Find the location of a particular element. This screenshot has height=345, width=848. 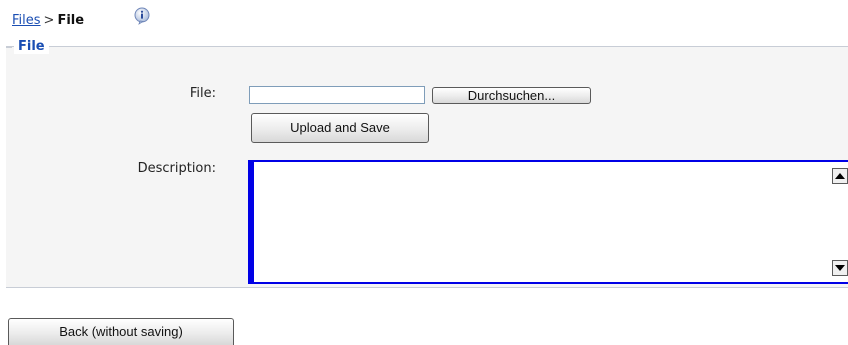

file-path-input is located at coordinates (337, 95).